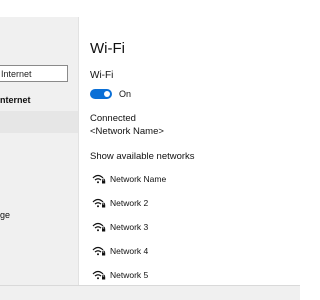 This screenshot has height=300, width=320. What do you see at coordinates (113, 118) in the screenshot?
I see `connection-status: Connected` at bounding box center [113, 118].